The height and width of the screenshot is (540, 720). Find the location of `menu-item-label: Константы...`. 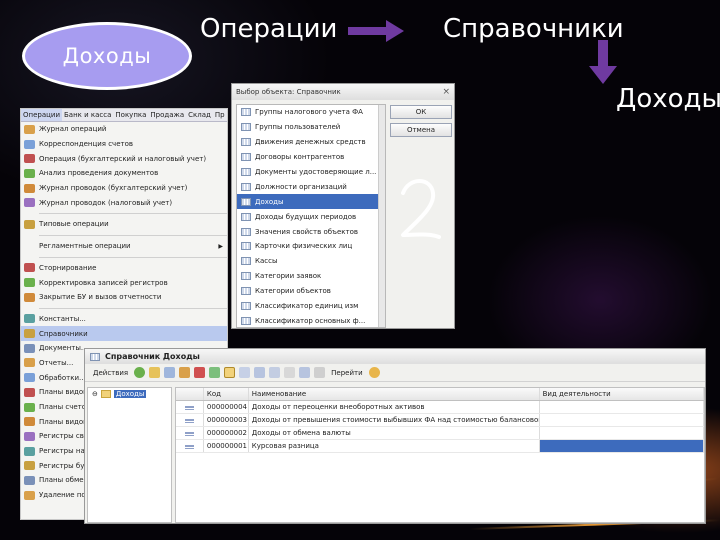

menu-item-label: Константы... is located at coordinates (62, 318).